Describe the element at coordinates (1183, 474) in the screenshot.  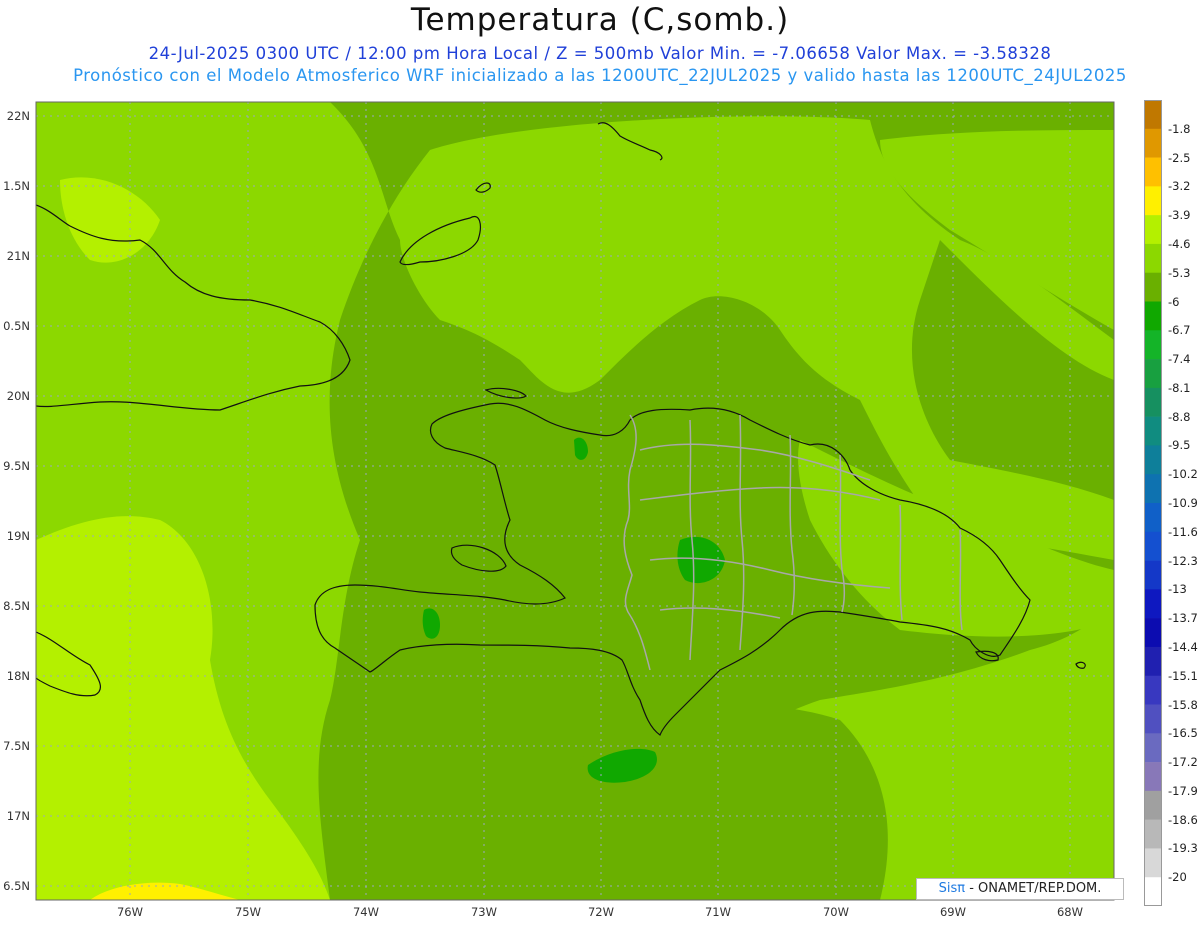
I see `colorbar-level-label: -10.2` at that location.